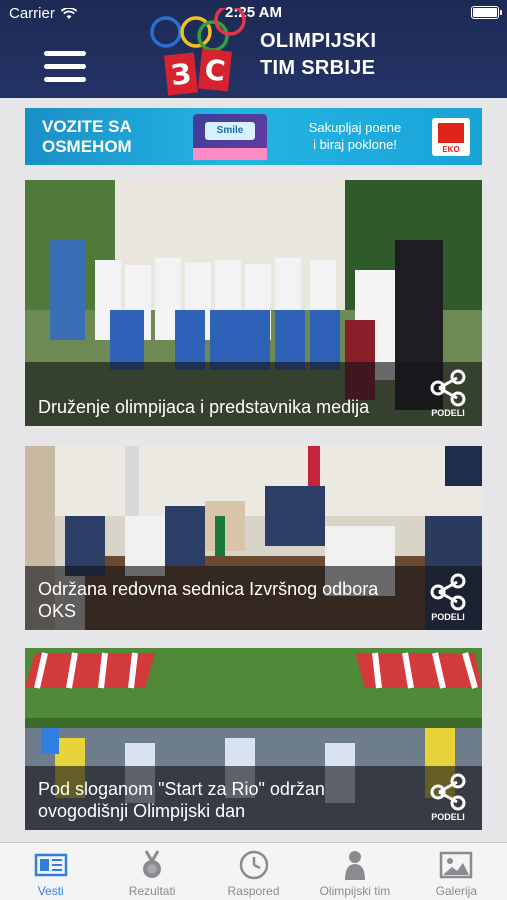 The width and height of the screenshot is (507, 900). I want to click on brand-line-1: OLIMPIJSKI, so click(318, 41).